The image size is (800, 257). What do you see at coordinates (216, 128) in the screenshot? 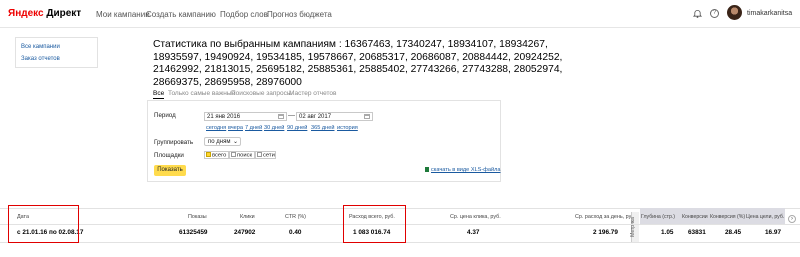
I see `quick-period-today: сегодня` at bounding box center [216, 128].